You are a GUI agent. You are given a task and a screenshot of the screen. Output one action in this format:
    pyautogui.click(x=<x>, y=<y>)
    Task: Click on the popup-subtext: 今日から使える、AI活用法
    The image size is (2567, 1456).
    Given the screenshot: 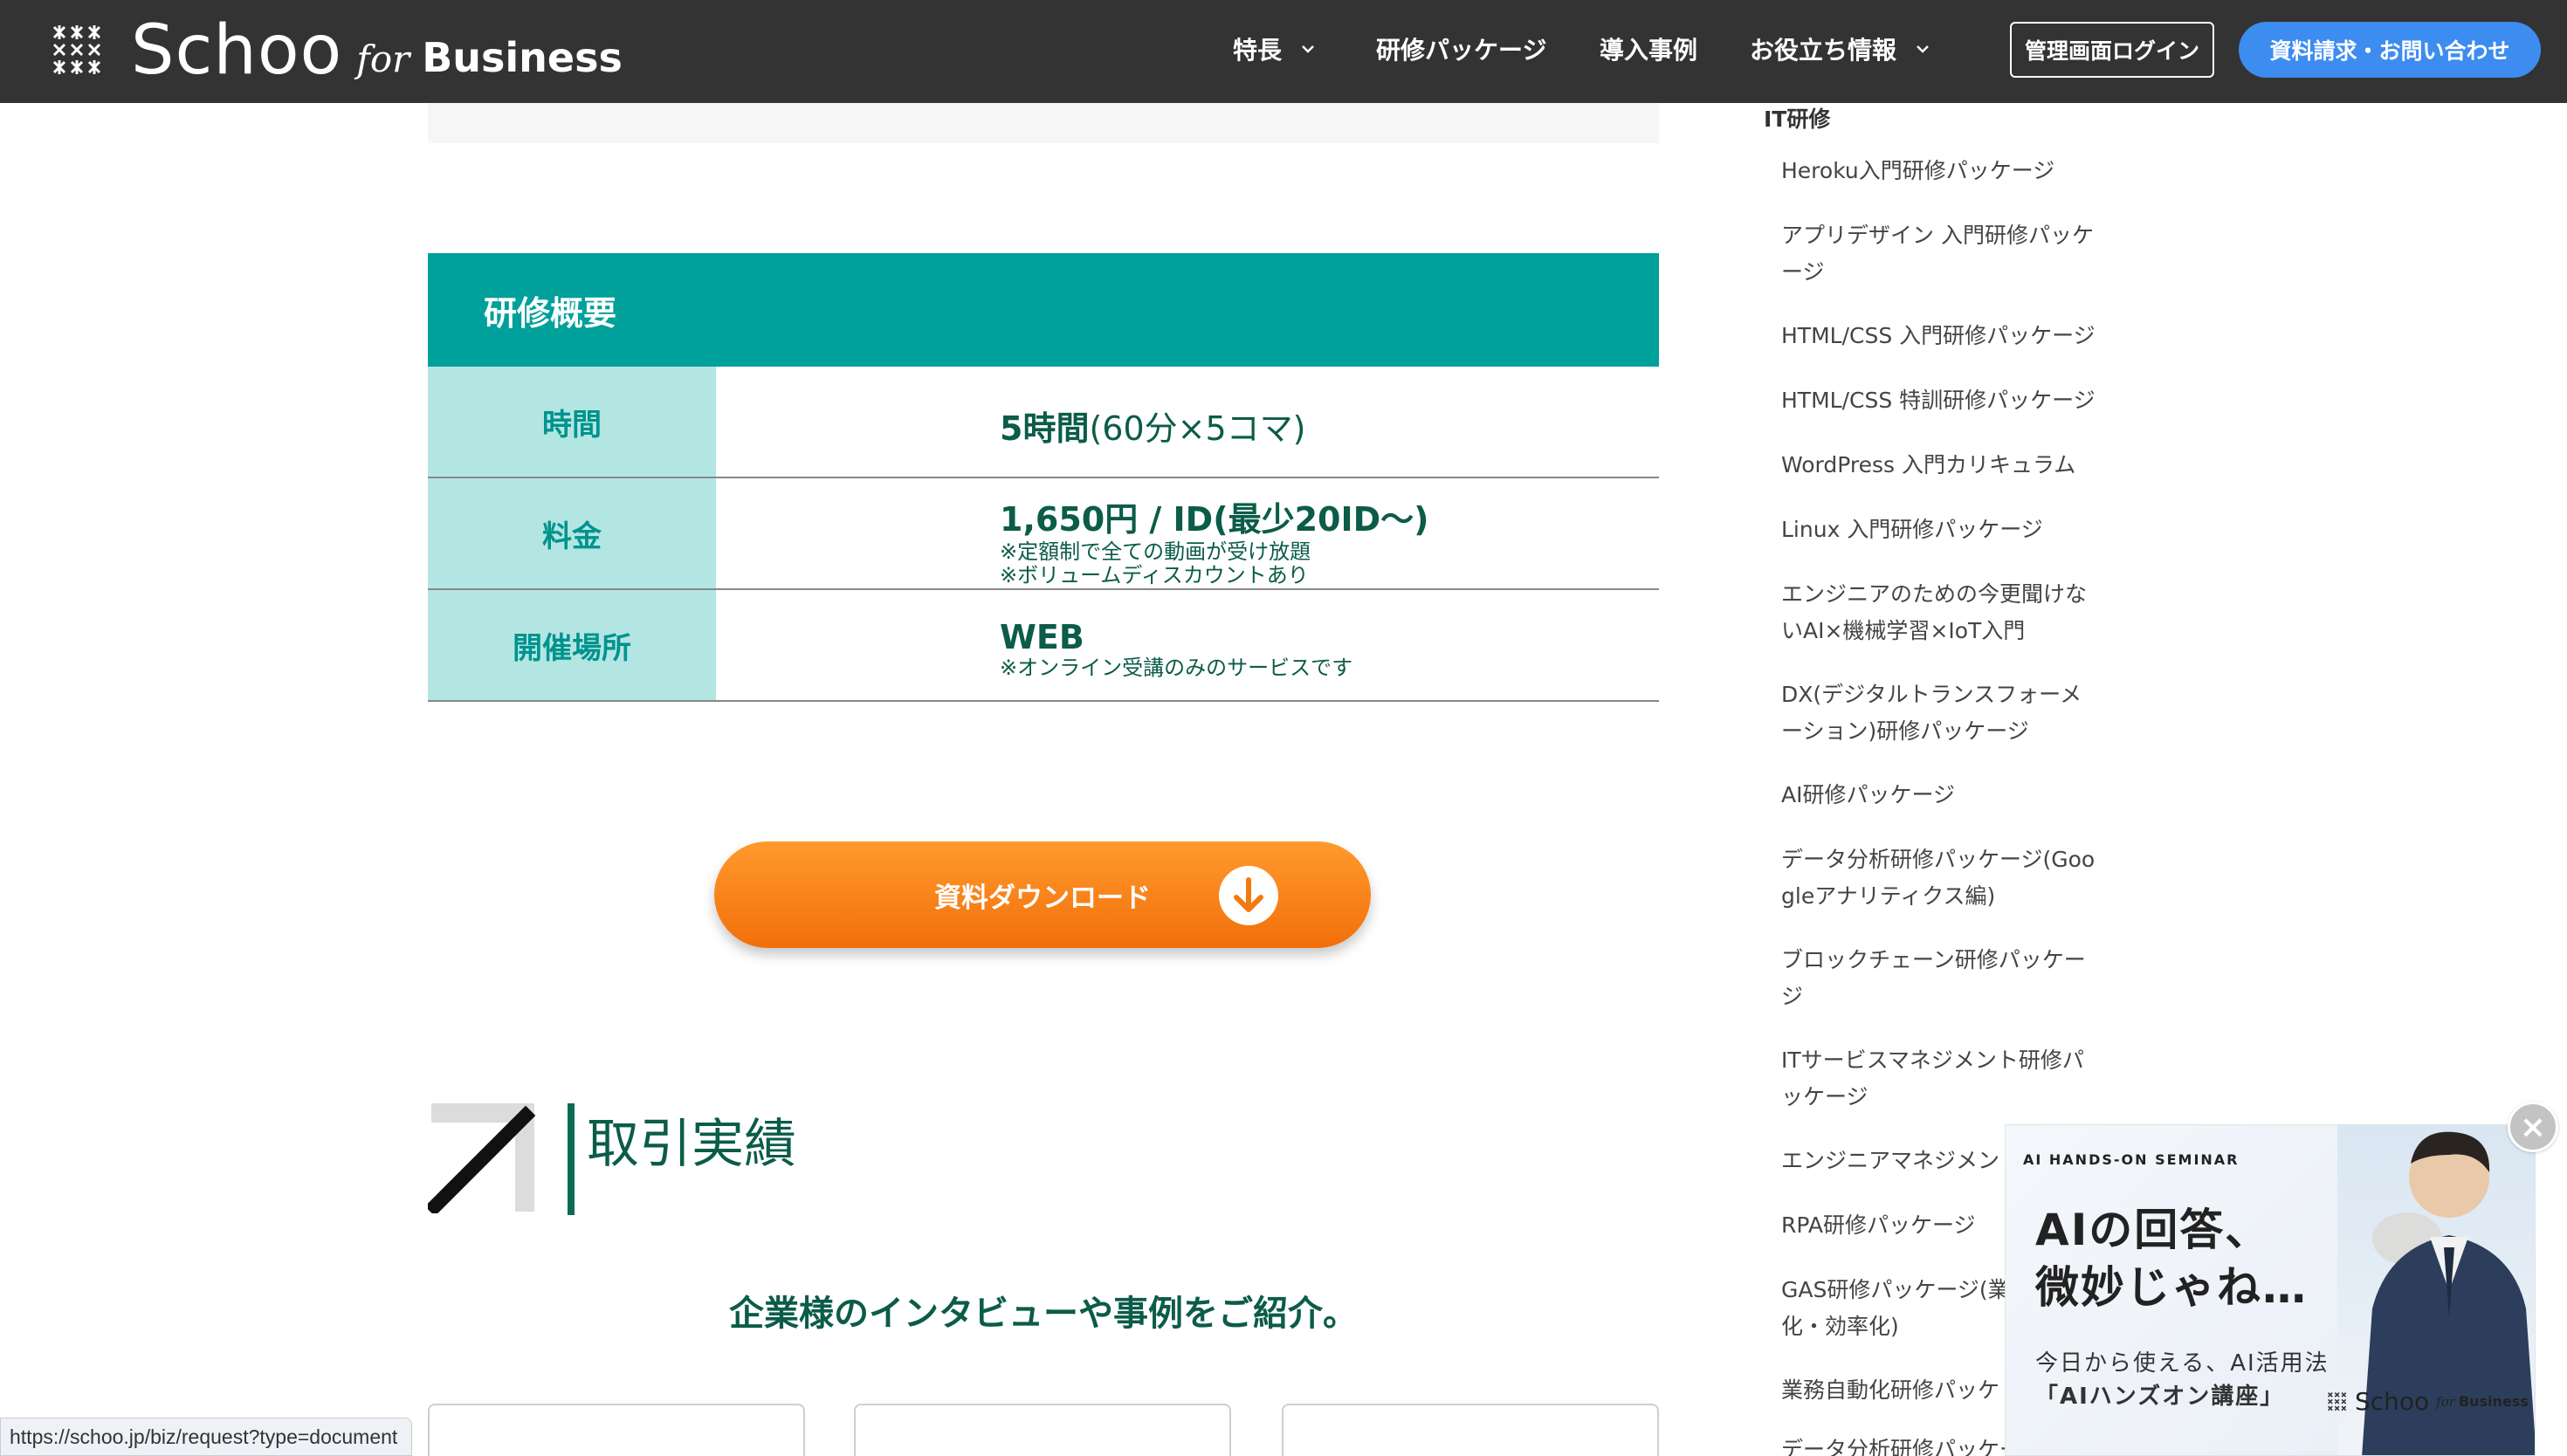 What is the action you would take?
    pyautogui.click(x=2182, y=1363)
    